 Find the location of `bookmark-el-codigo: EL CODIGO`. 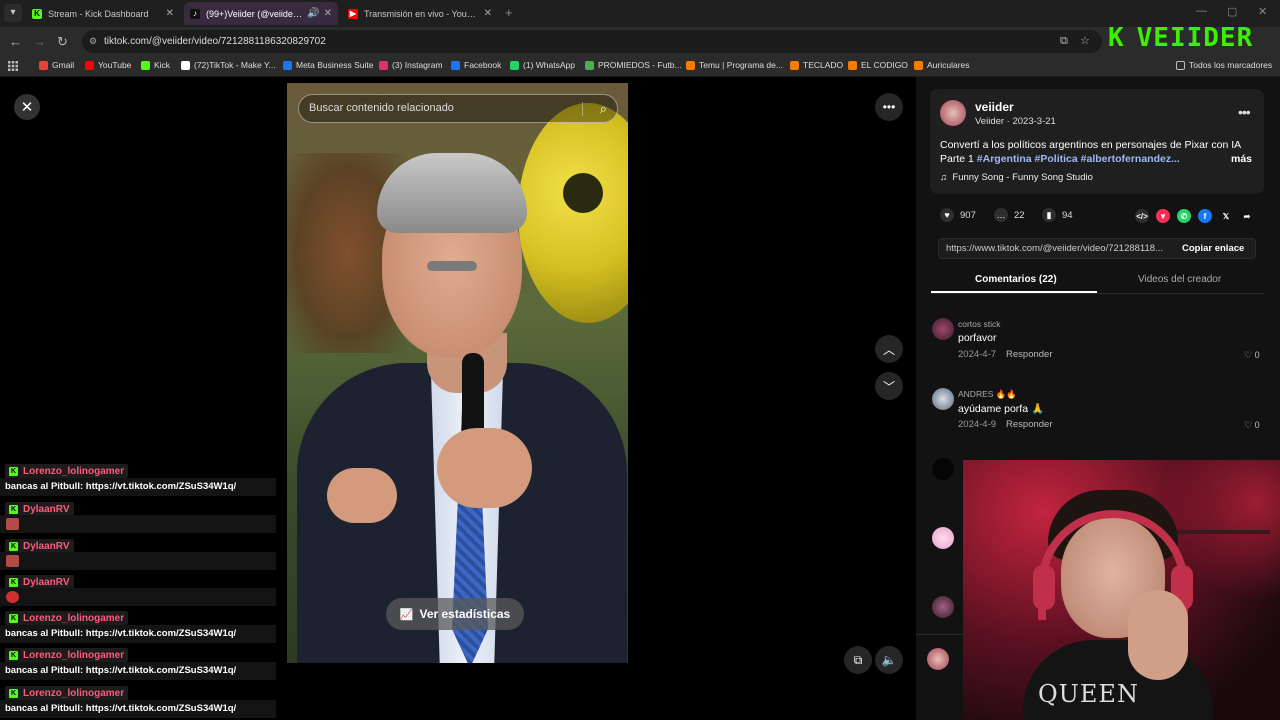

bookmark-el-codigo: EL CODIGO is located at coordinates (878, 65).